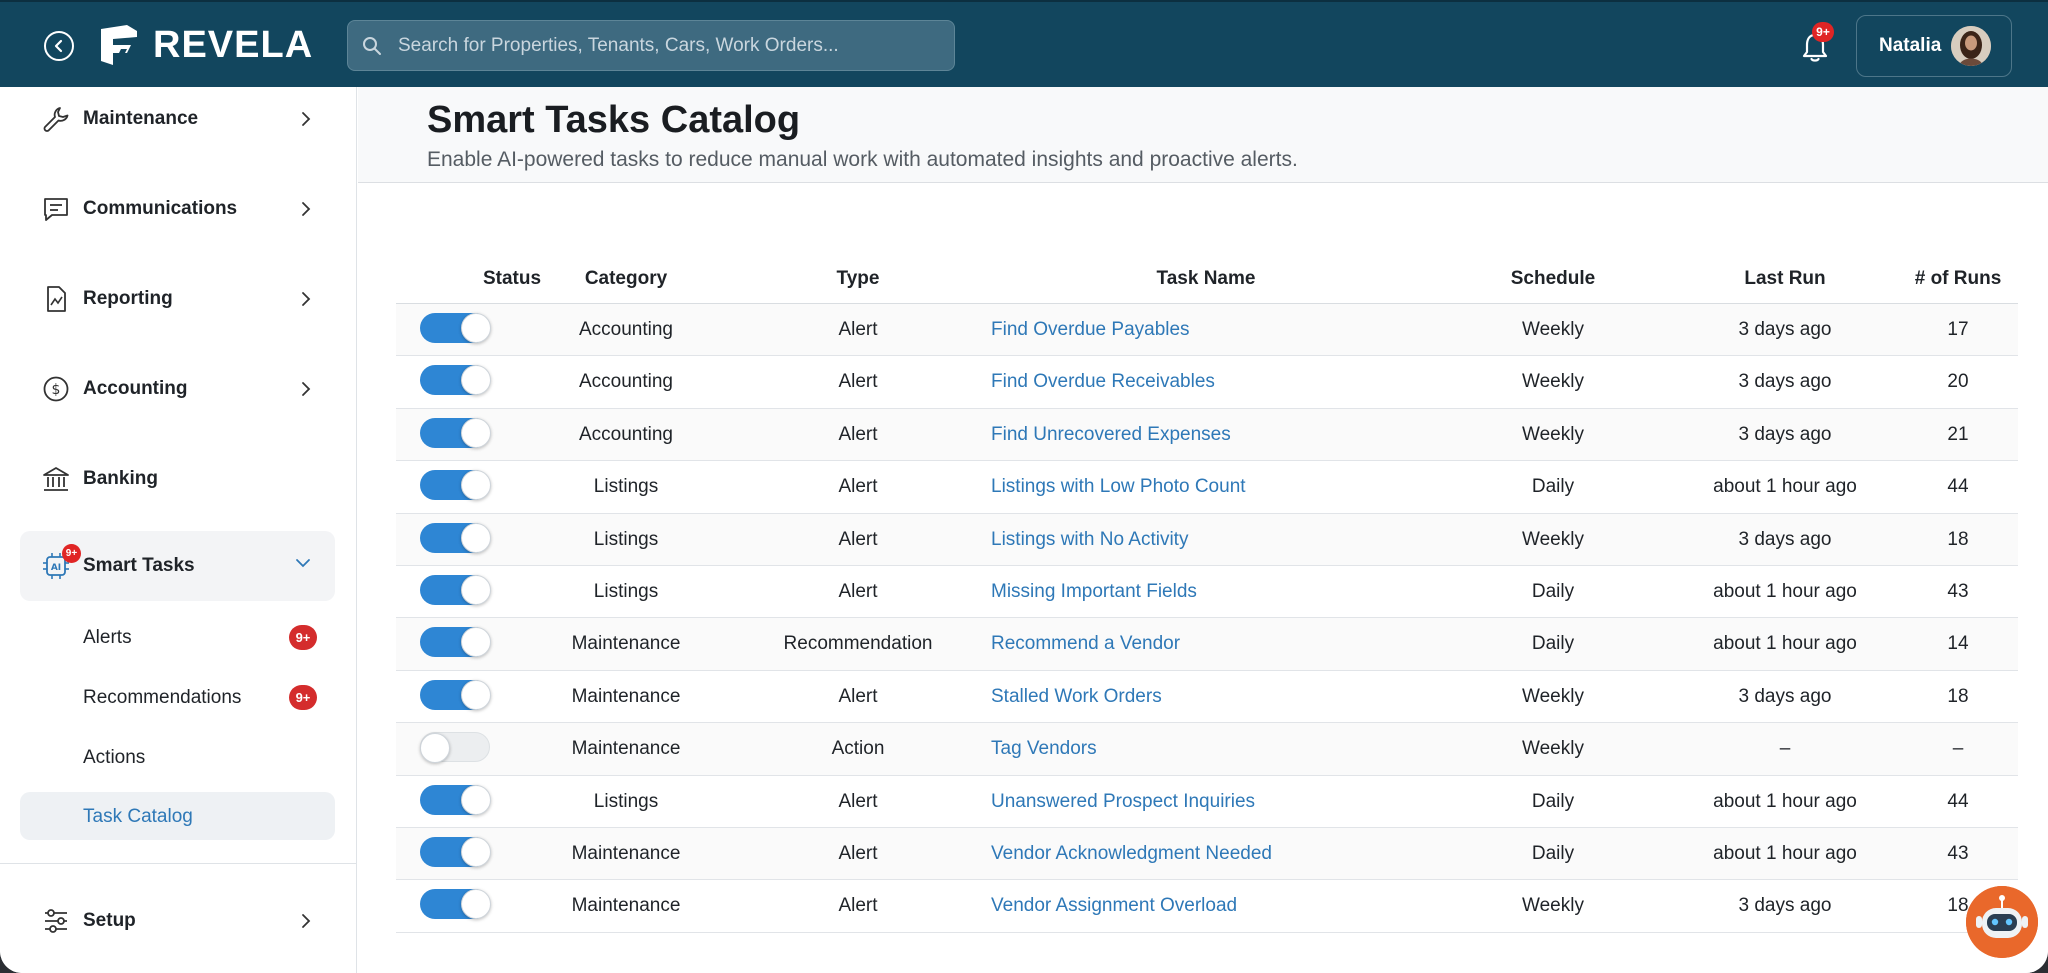  I want to click on svg-text: AI, so click(56, 568).